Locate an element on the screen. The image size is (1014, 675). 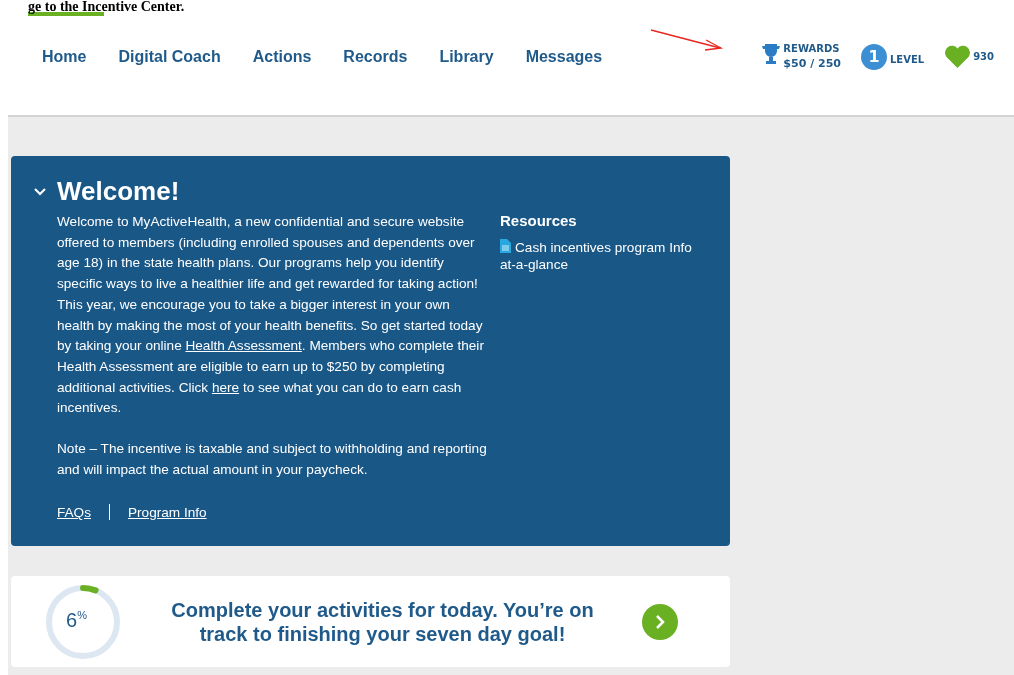
nav-link: Actions is located at coordinates (282, 56).